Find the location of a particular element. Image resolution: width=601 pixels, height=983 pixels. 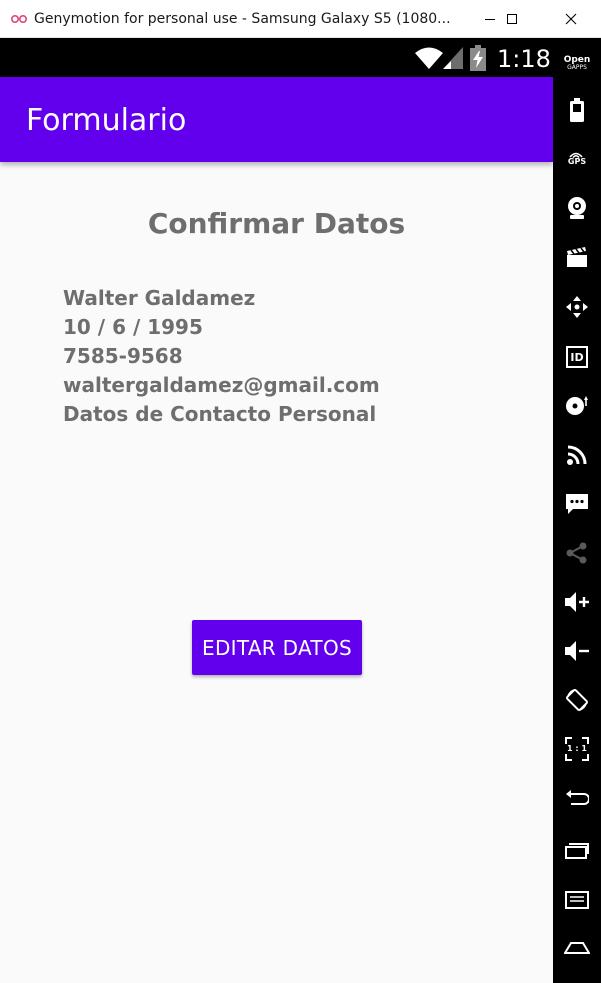

cast-button is located at coordinates (577, 455).